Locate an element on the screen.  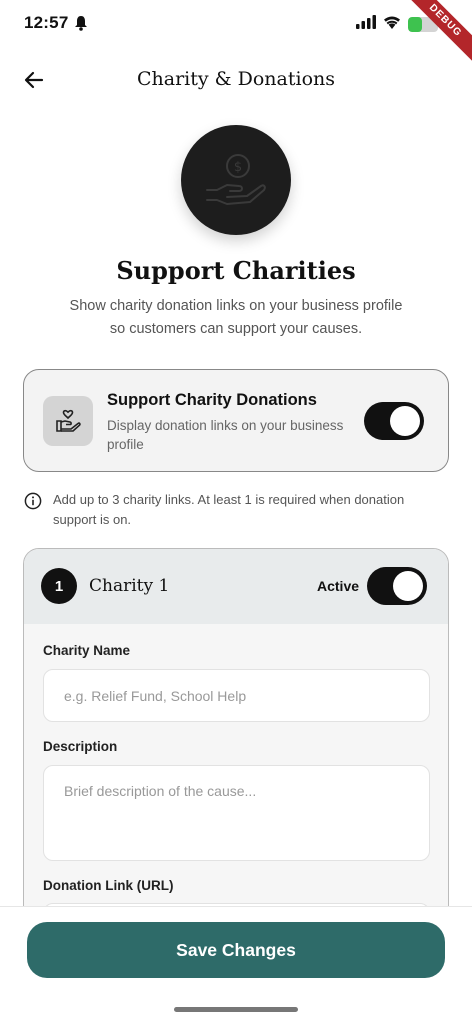
charity-name-input is located at coordinates (236, 695).